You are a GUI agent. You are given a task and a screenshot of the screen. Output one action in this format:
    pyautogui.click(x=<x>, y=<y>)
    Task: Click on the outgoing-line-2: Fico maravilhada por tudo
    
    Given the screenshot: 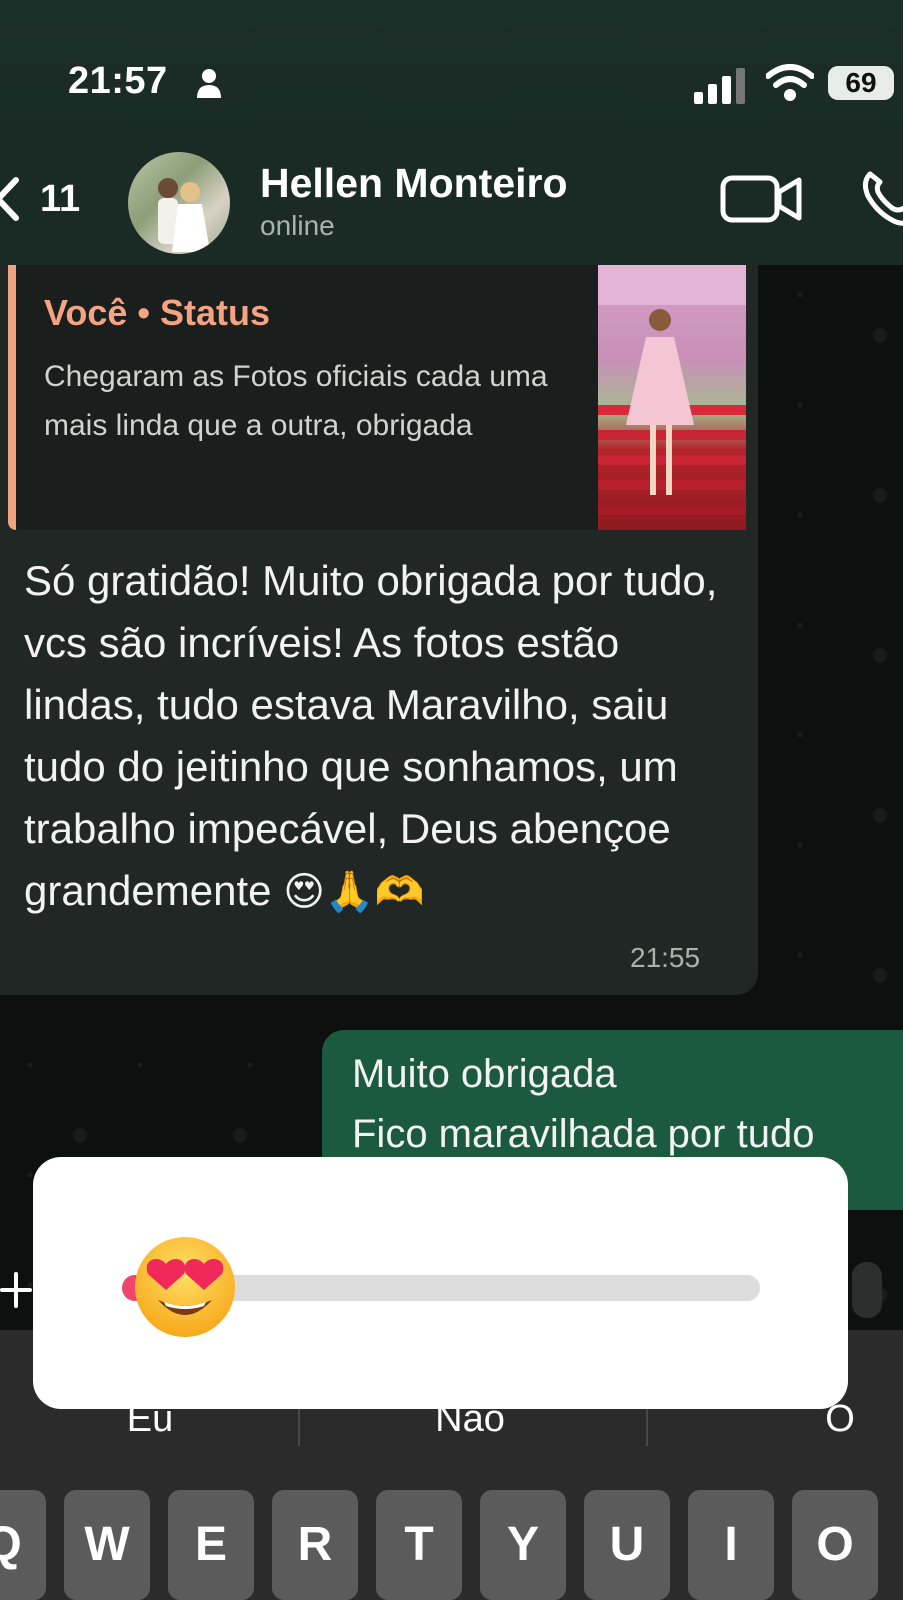 What is the action you would take?
    pyautogui.click(x=583, y=1134)
    